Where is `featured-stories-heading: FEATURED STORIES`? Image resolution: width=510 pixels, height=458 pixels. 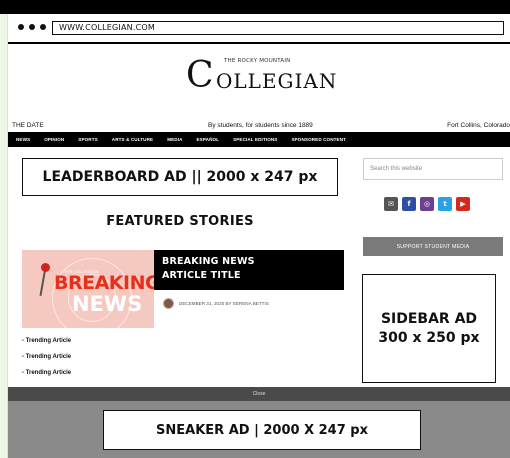
featured-stories-heading: FEATURED STORIES is located at coordinates (180, 221).